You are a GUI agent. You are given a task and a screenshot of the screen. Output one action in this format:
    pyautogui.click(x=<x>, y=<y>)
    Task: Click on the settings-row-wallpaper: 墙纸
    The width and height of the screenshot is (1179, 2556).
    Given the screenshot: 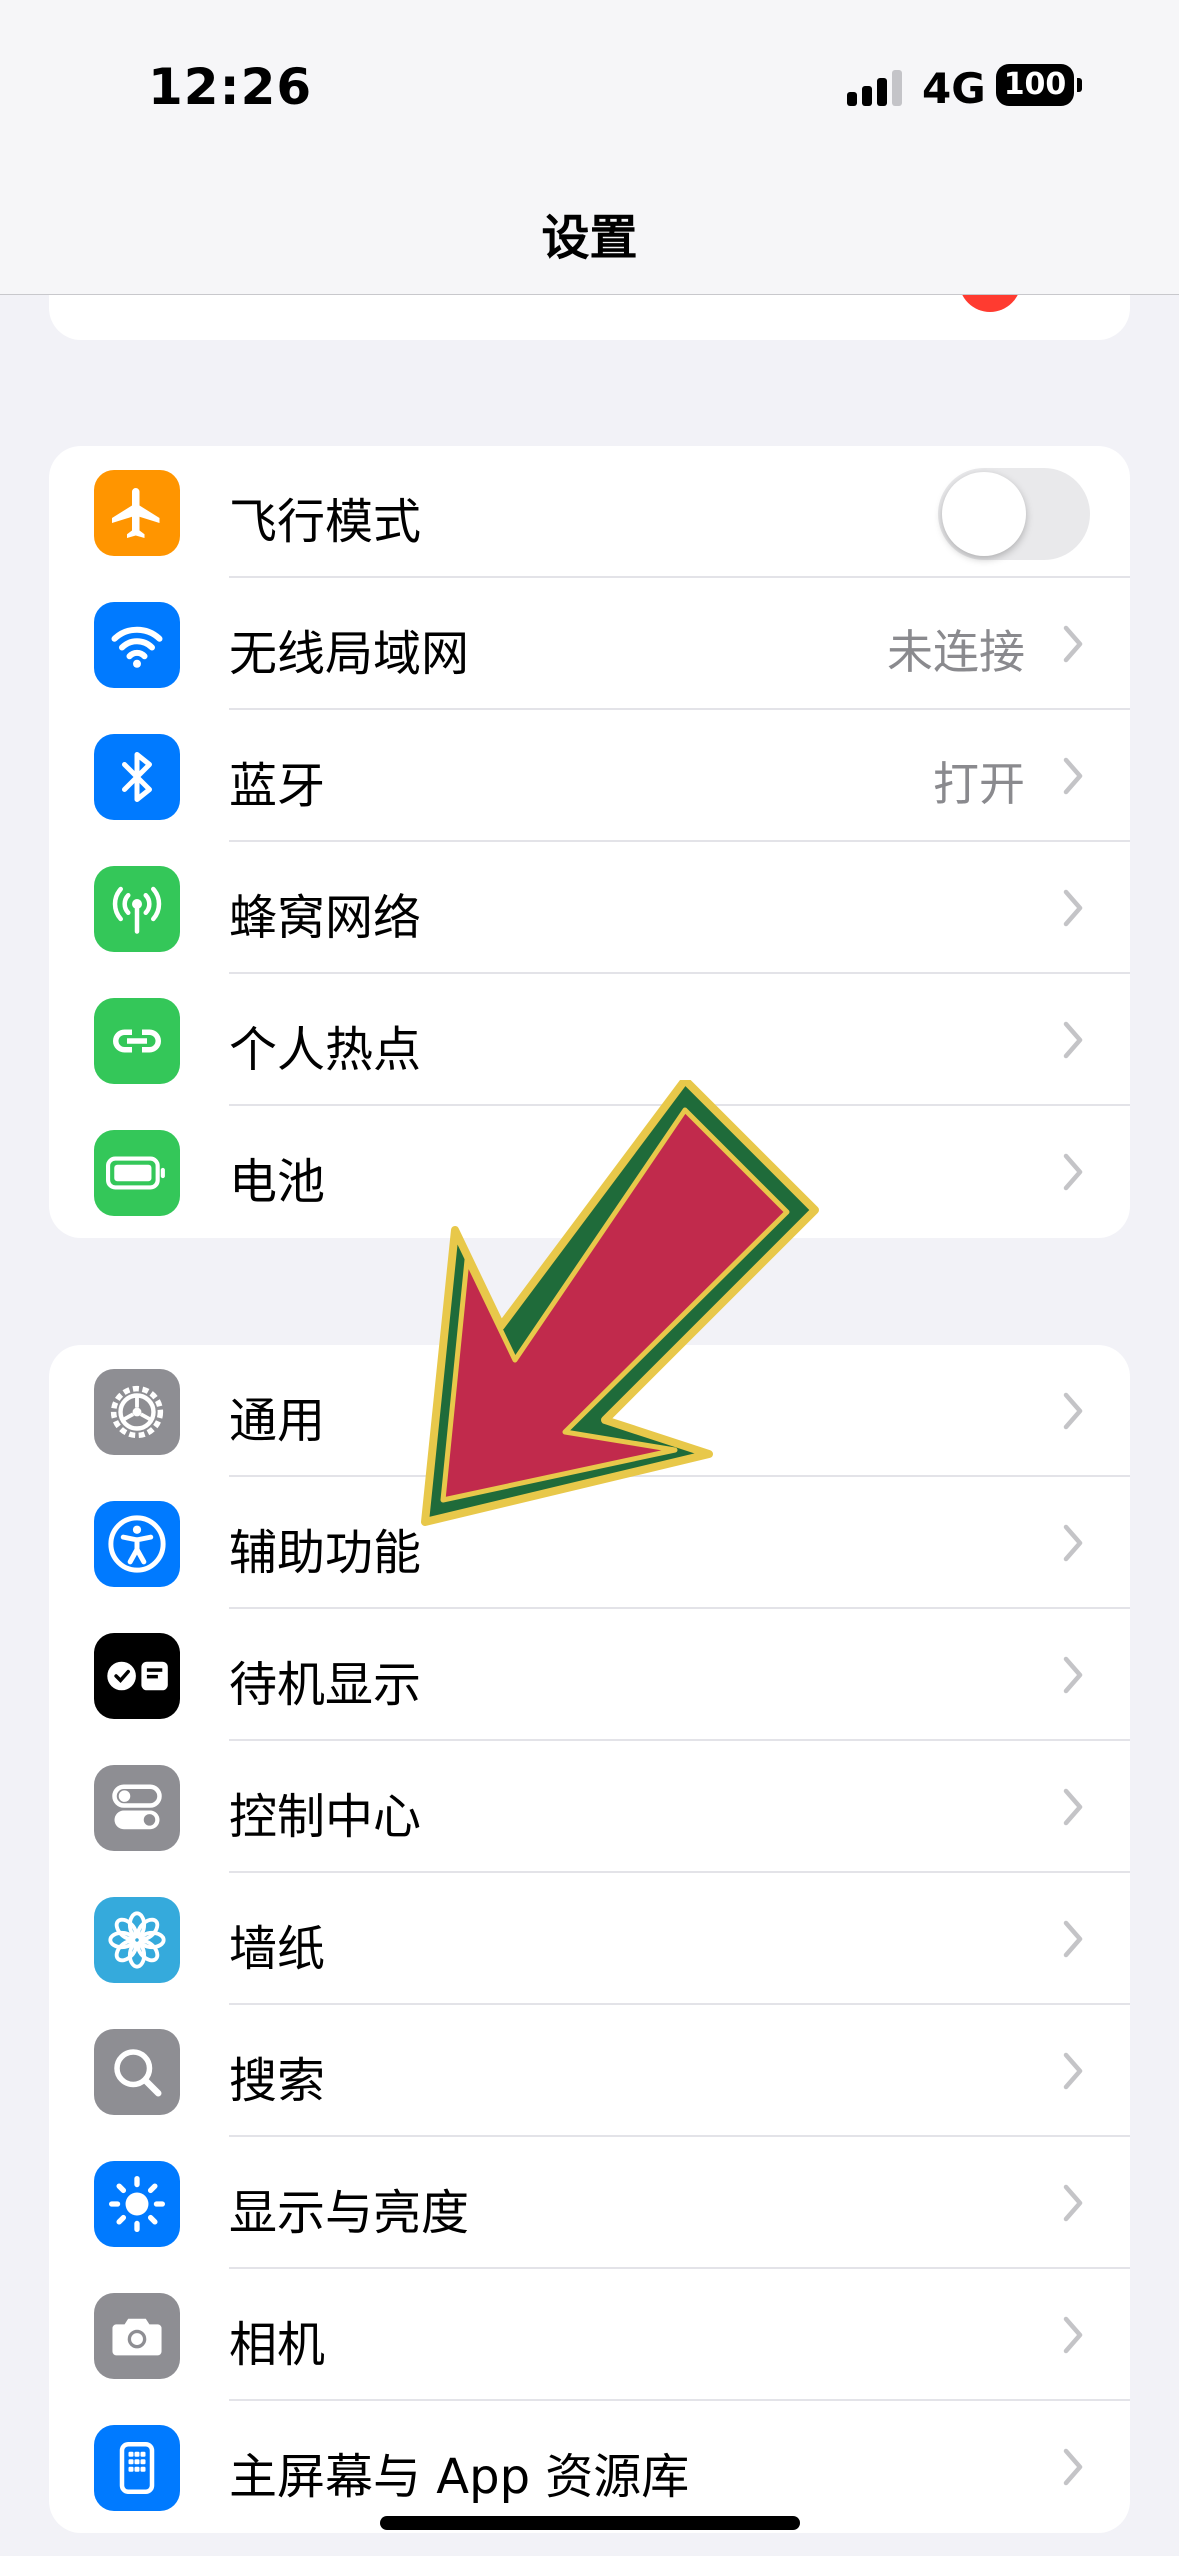 What is the action you would take?
    pyautogui.click(x=589, y=1939)
    